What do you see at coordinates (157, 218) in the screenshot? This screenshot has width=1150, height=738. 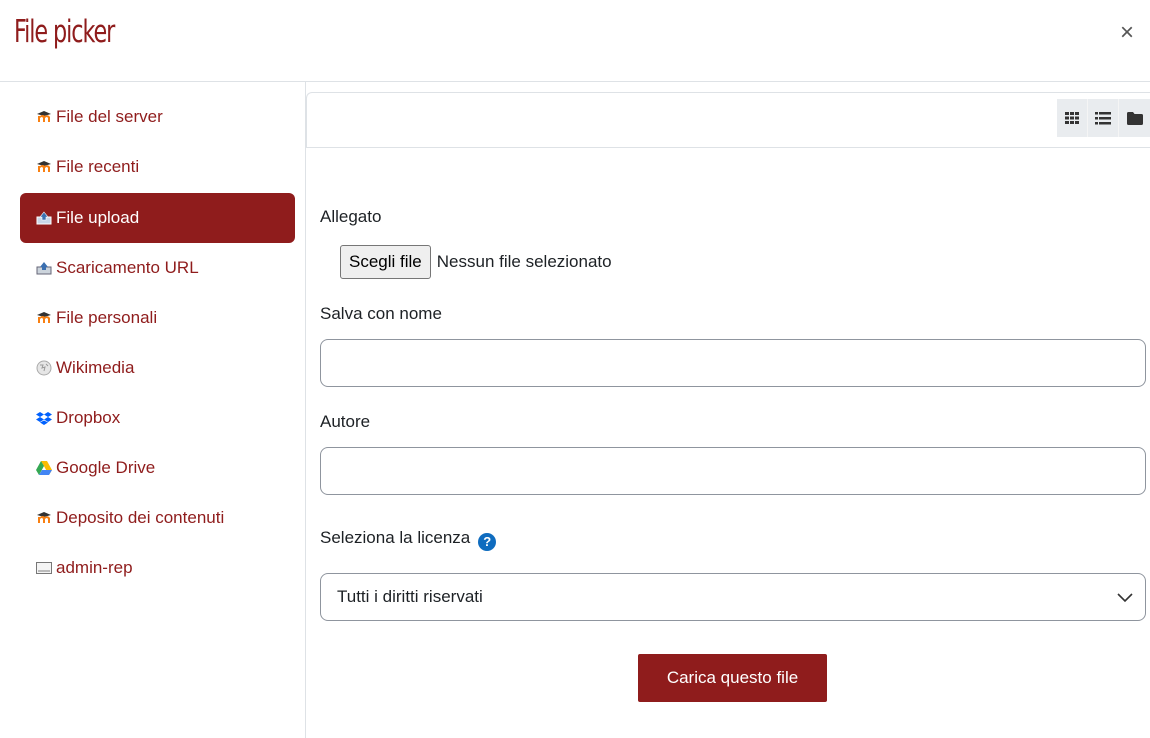 I see `sidebar-item-file-upload: File upload` at bounding box center [157, 218].